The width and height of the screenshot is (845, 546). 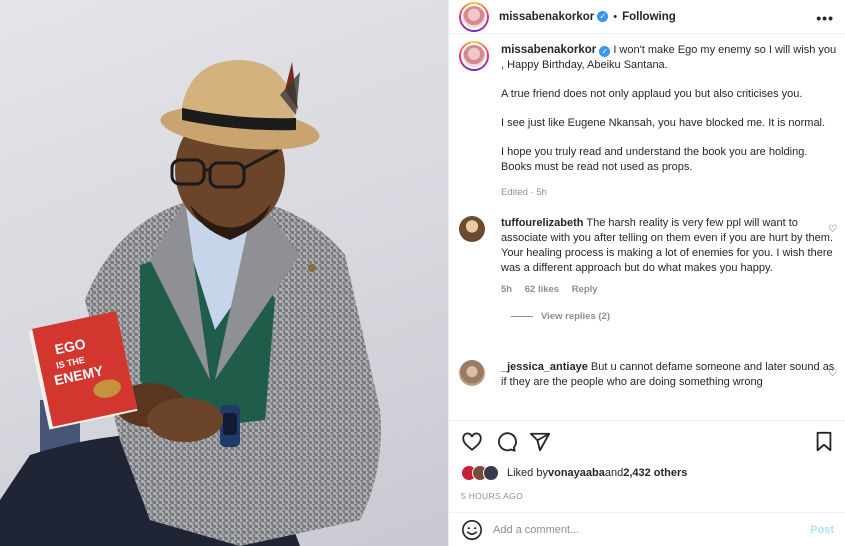 What do you see at coordinates (614, 473) in the screenshot?
I see `liked-by-connector: and` at bounding box center [614, 473].